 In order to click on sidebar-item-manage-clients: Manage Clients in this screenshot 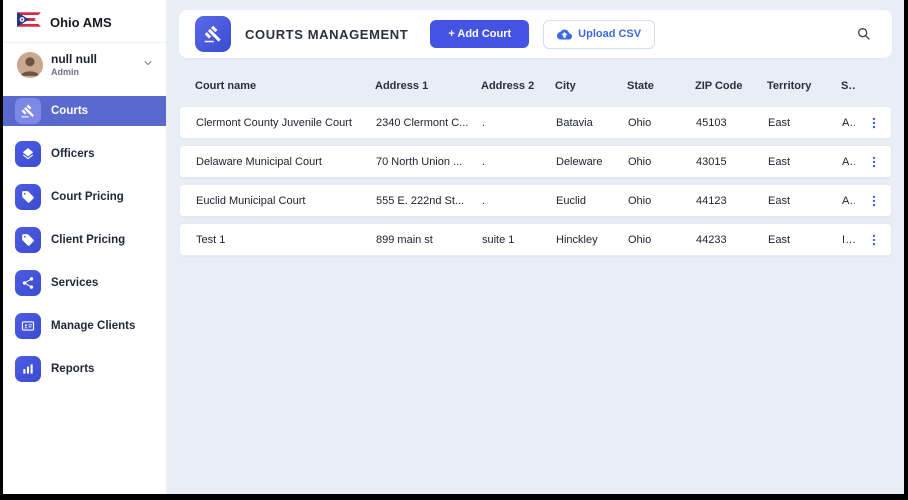, I will do `click(84, 326)`.